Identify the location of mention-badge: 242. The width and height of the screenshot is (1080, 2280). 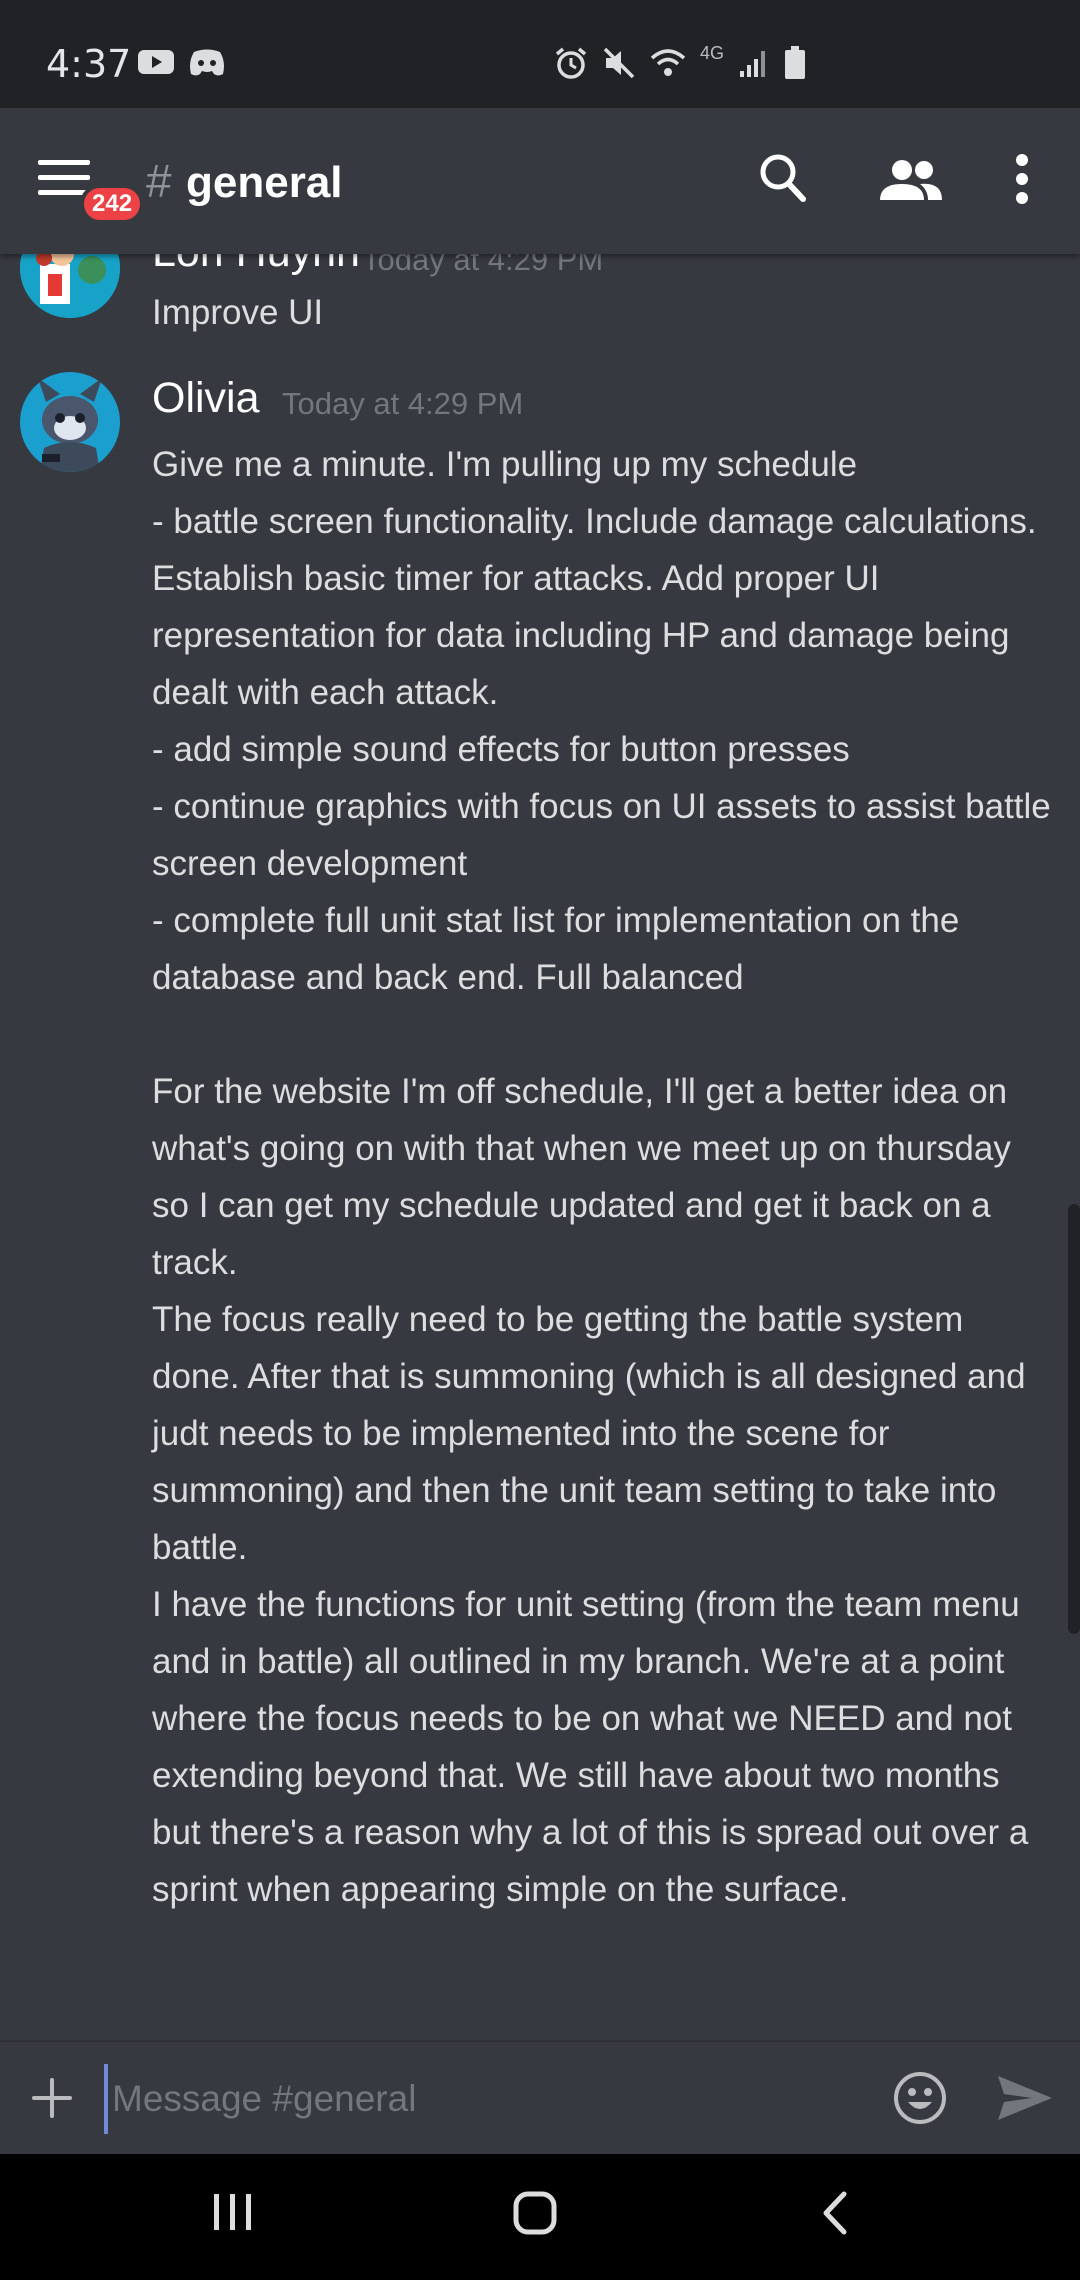
(112, 204).